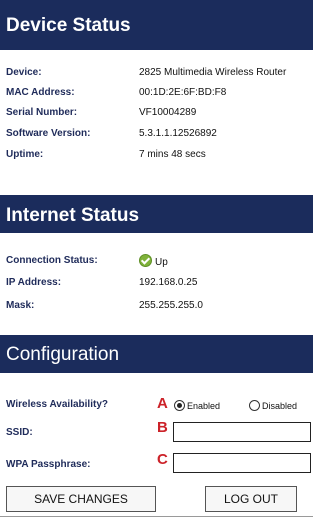 Image resolution: width=320 pixels, height=521 pixels. What do you see at coordinates (254, 405) in the screenshot?
I see `radio-disabled-indicator` at bounding box center [254, 405].